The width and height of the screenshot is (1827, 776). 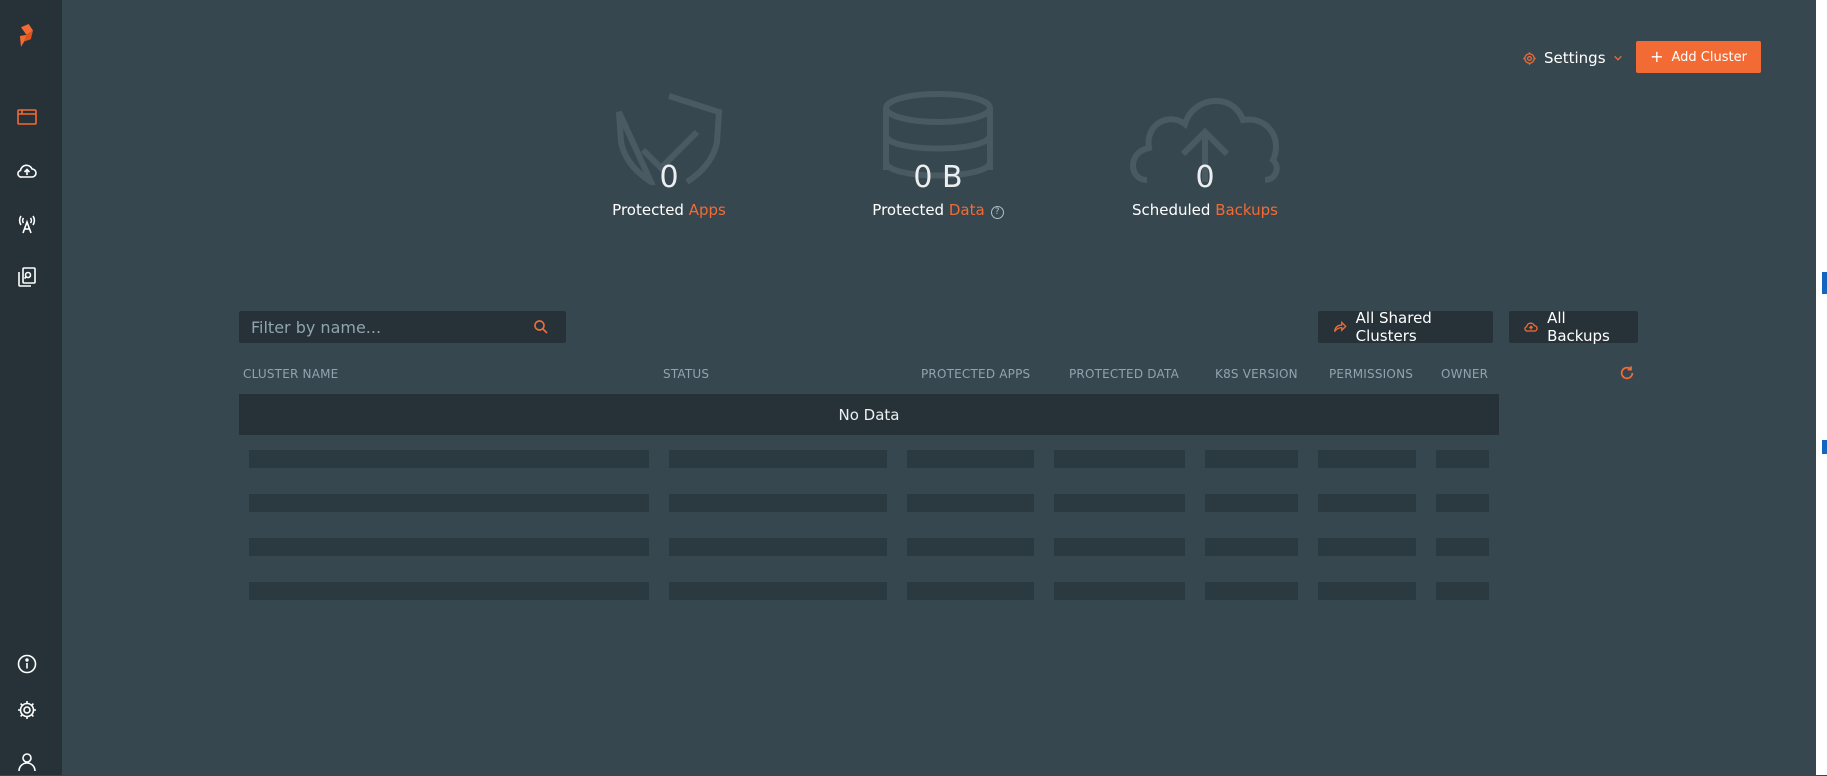 I want to click on backups-link: Backups, so click(x=1246, y=210).